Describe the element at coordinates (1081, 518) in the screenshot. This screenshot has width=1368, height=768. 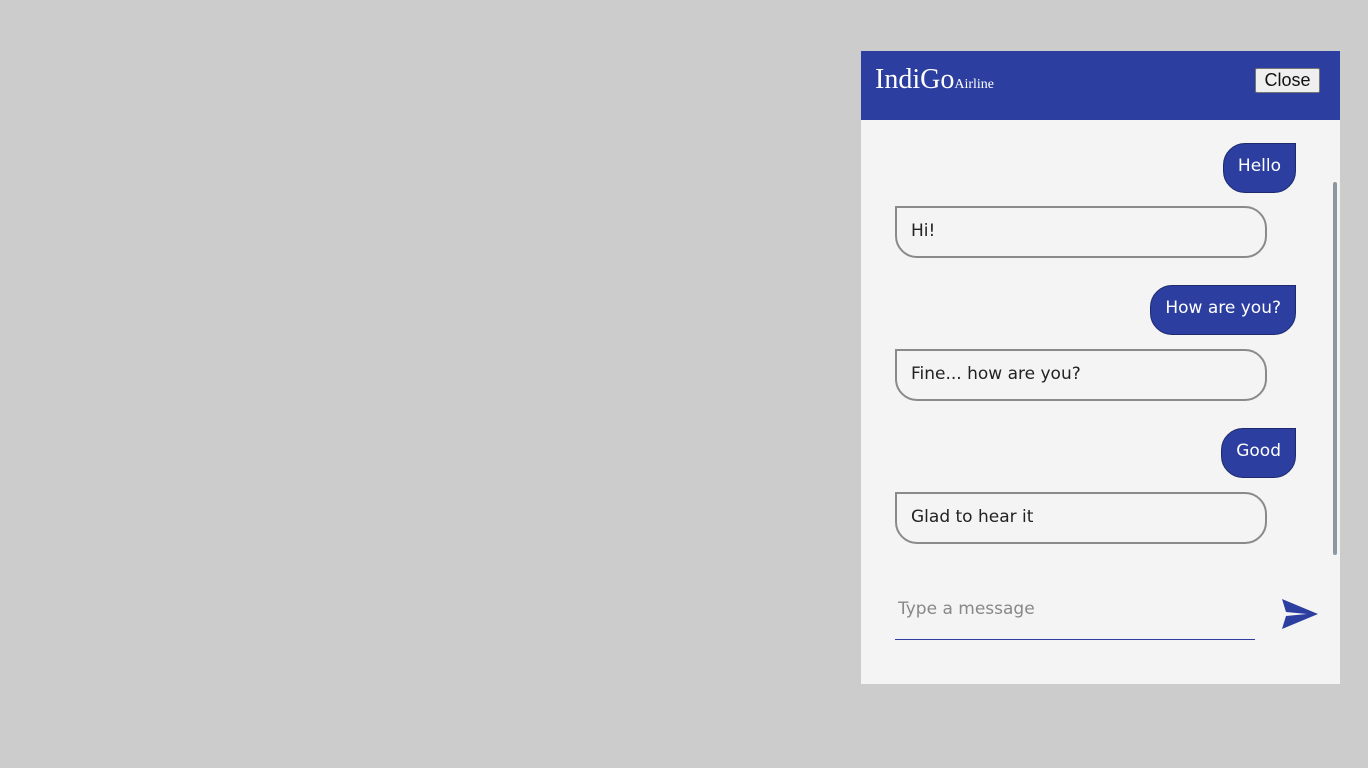
I see `received-message: Glad to hear it` at that location.